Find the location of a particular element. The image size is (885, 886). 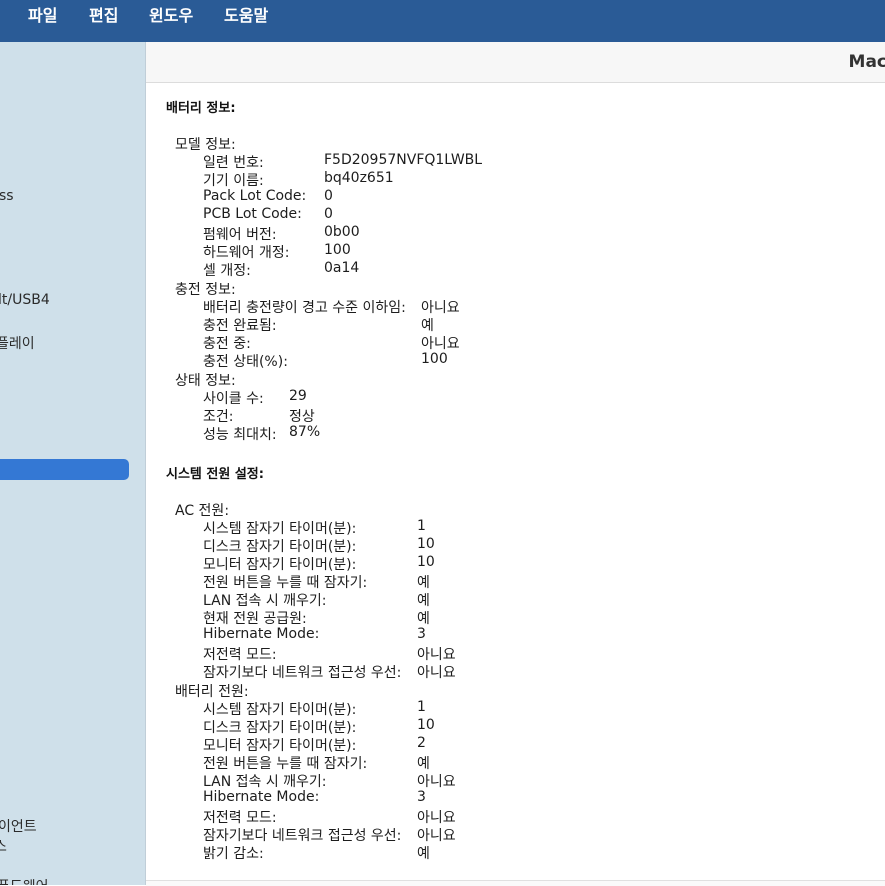

content-header: Mac is located at coordinates (515, 62).